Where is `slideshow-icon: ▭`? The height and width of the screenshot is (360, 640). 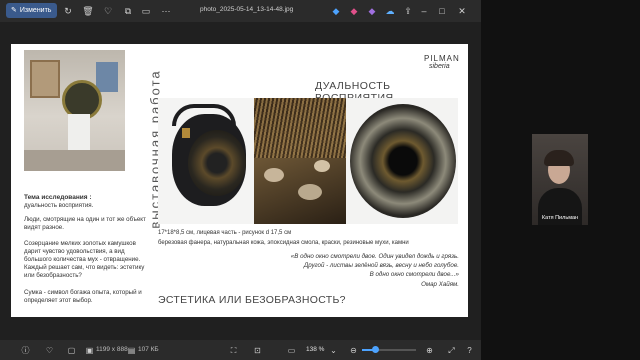
slideshow-icon: ▭ is located at coordinates (146, 11).